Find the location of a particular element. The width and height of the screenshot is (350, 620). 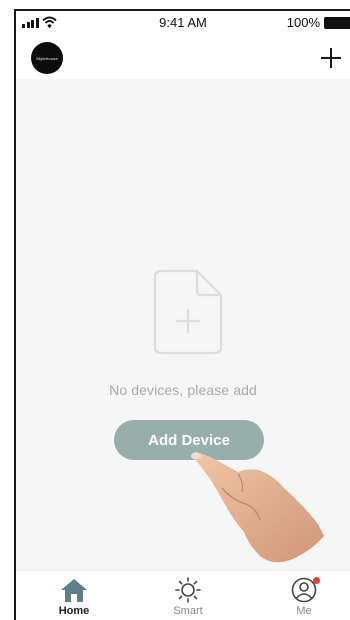

notification-badge is located at coordinates (316, 580).